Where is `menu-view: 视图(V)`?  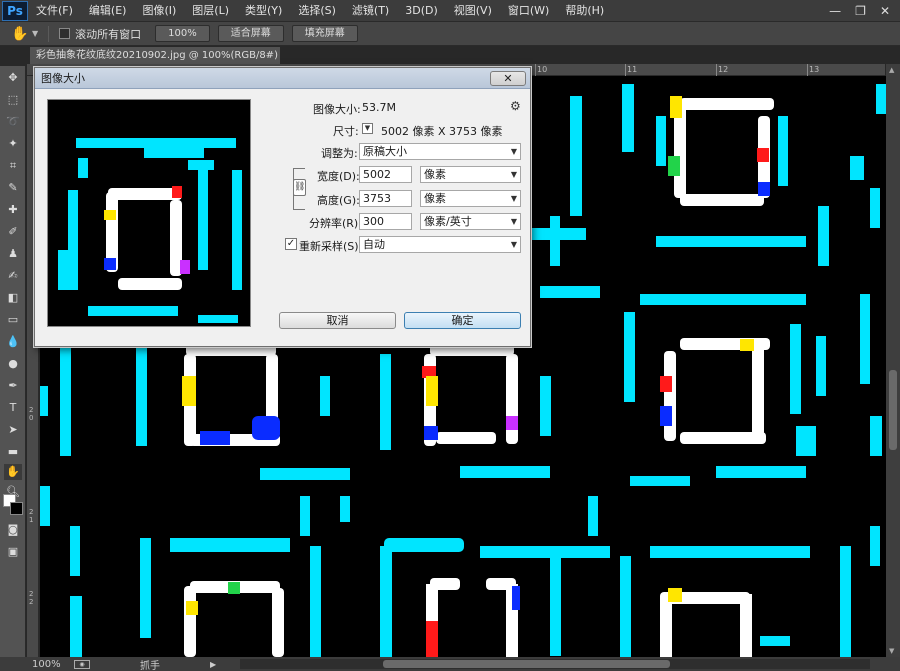
menu-view: 视图(V) is located at coordinates (473, 11).